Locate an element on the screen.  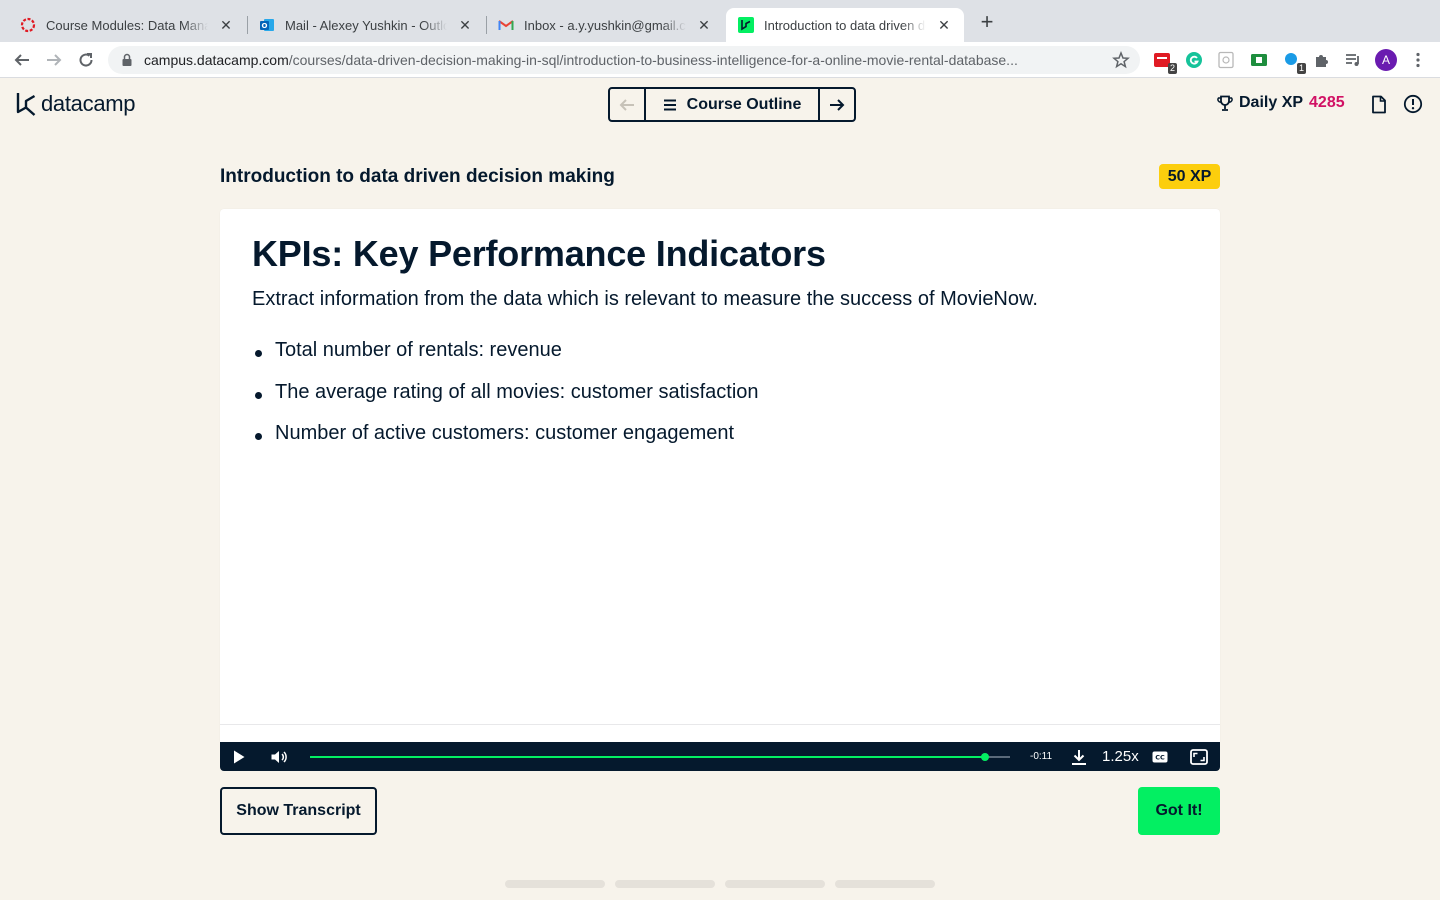
slide-heading: KPIs: Key Performance Indicators is located at coordinates (539, 253).